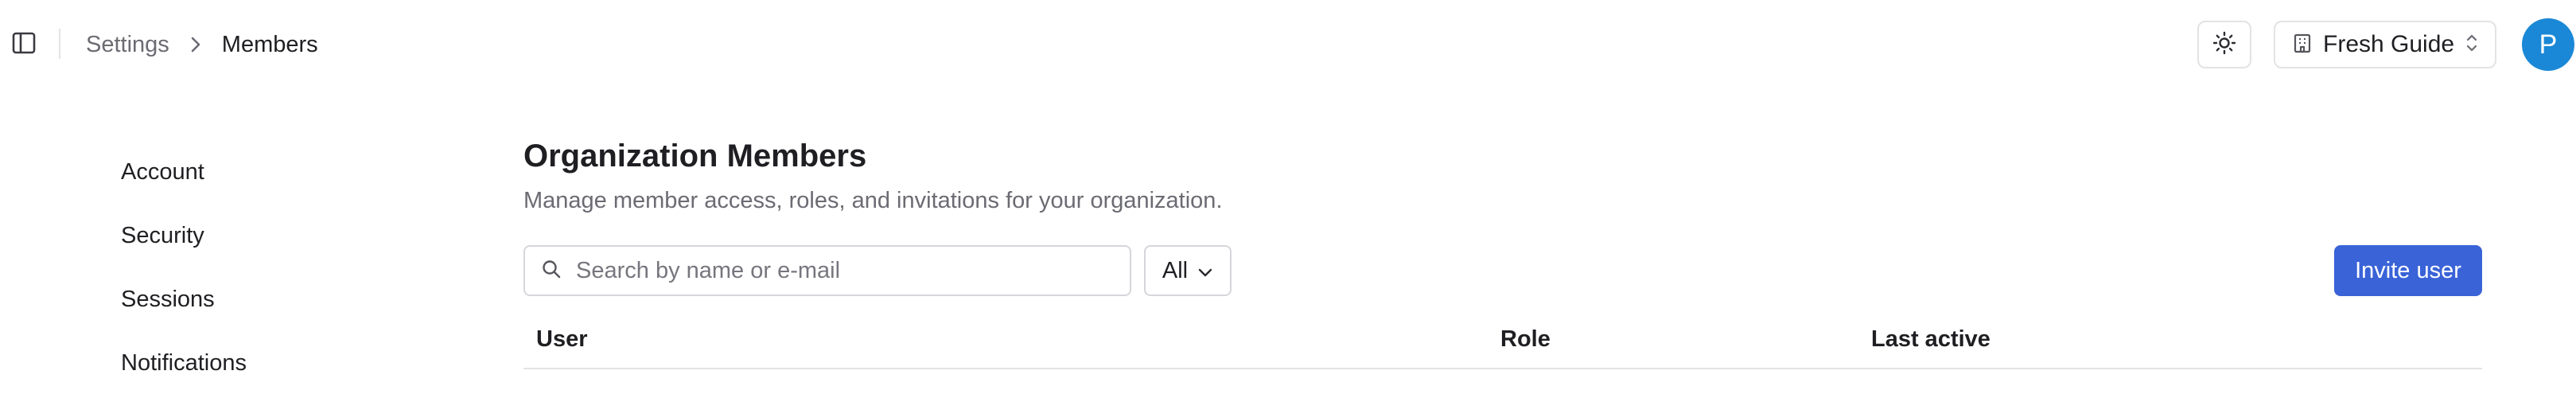  I want to click on search-icon, so click(552, 271).